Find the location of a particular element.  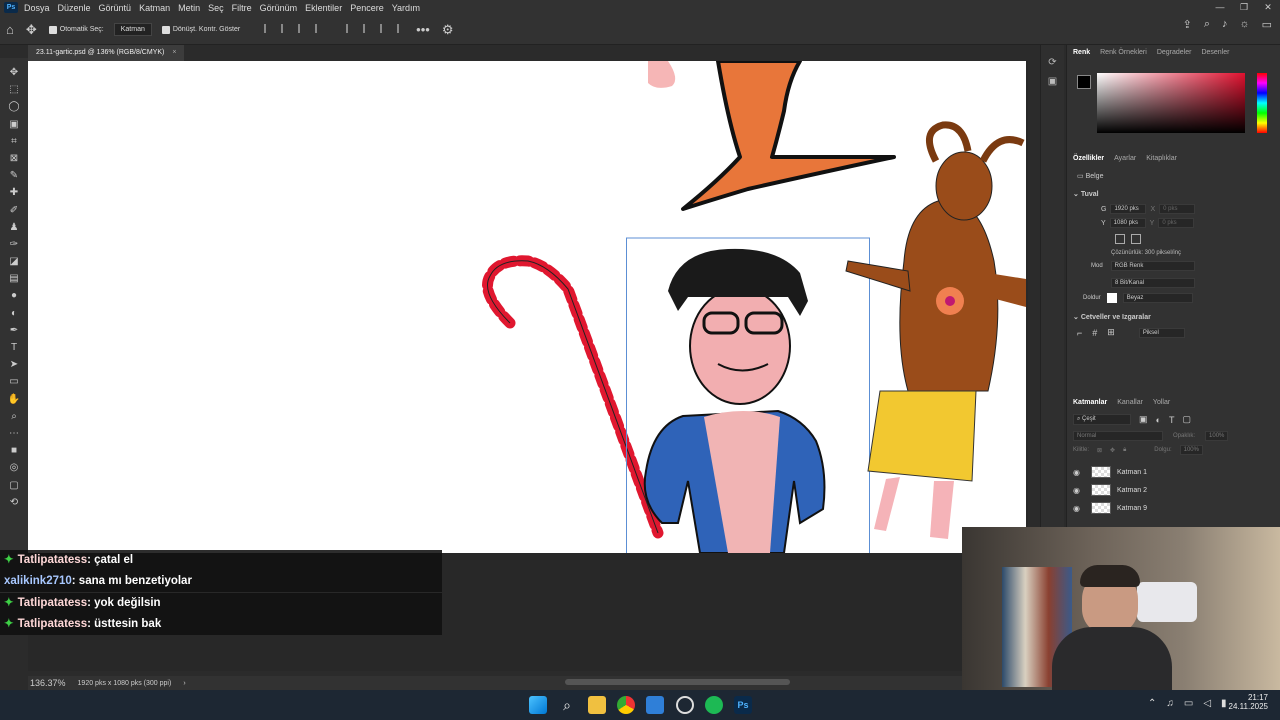

fill-swatch is located at coordinates (1111, 298).